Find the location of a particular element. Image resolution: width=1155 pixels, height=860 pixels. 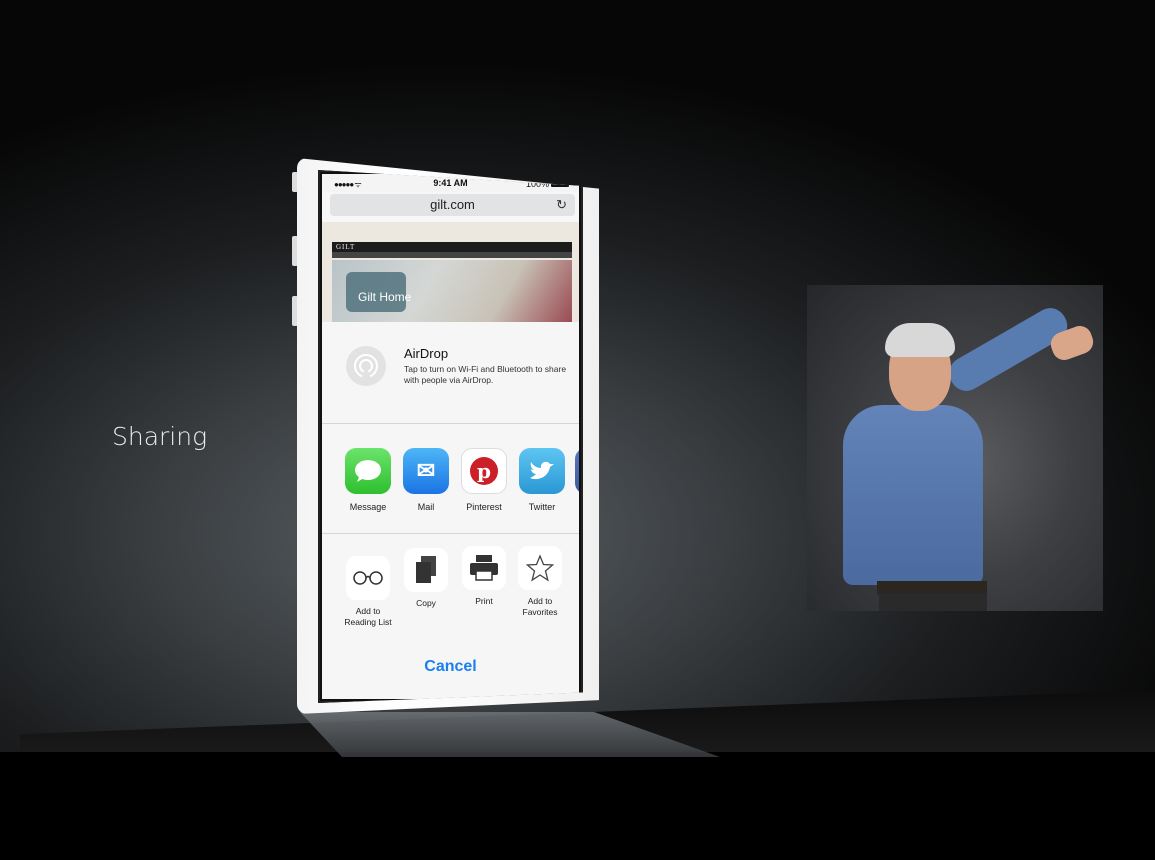

message-icon is located at coordinates (368, 471).